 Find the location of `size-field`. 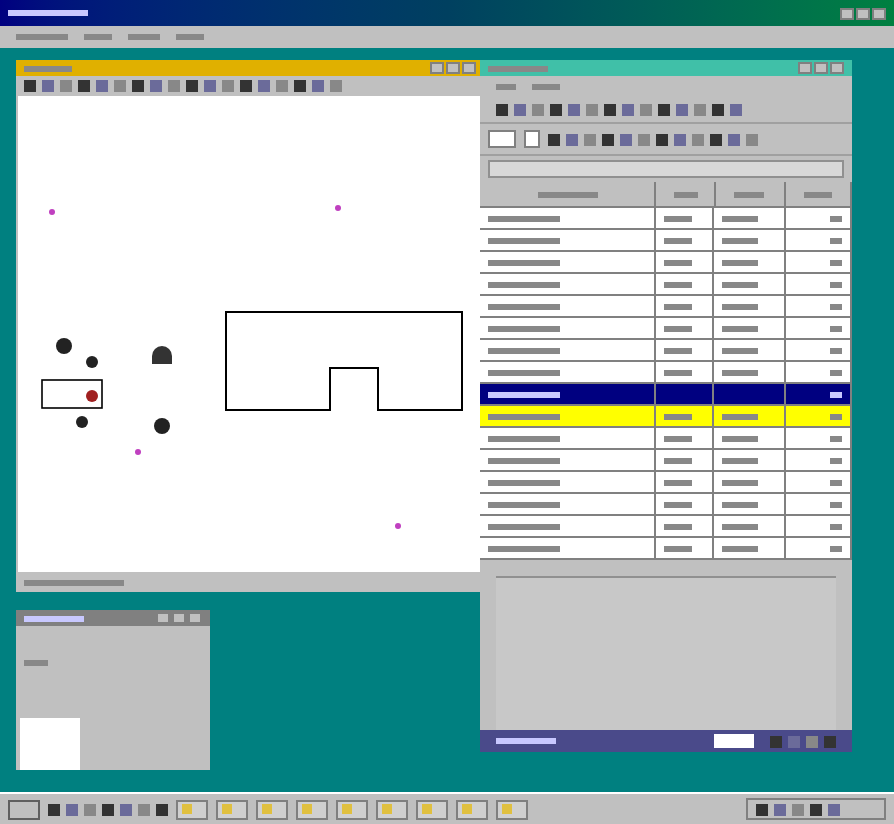

size-field is located at coordinates (532, 139).